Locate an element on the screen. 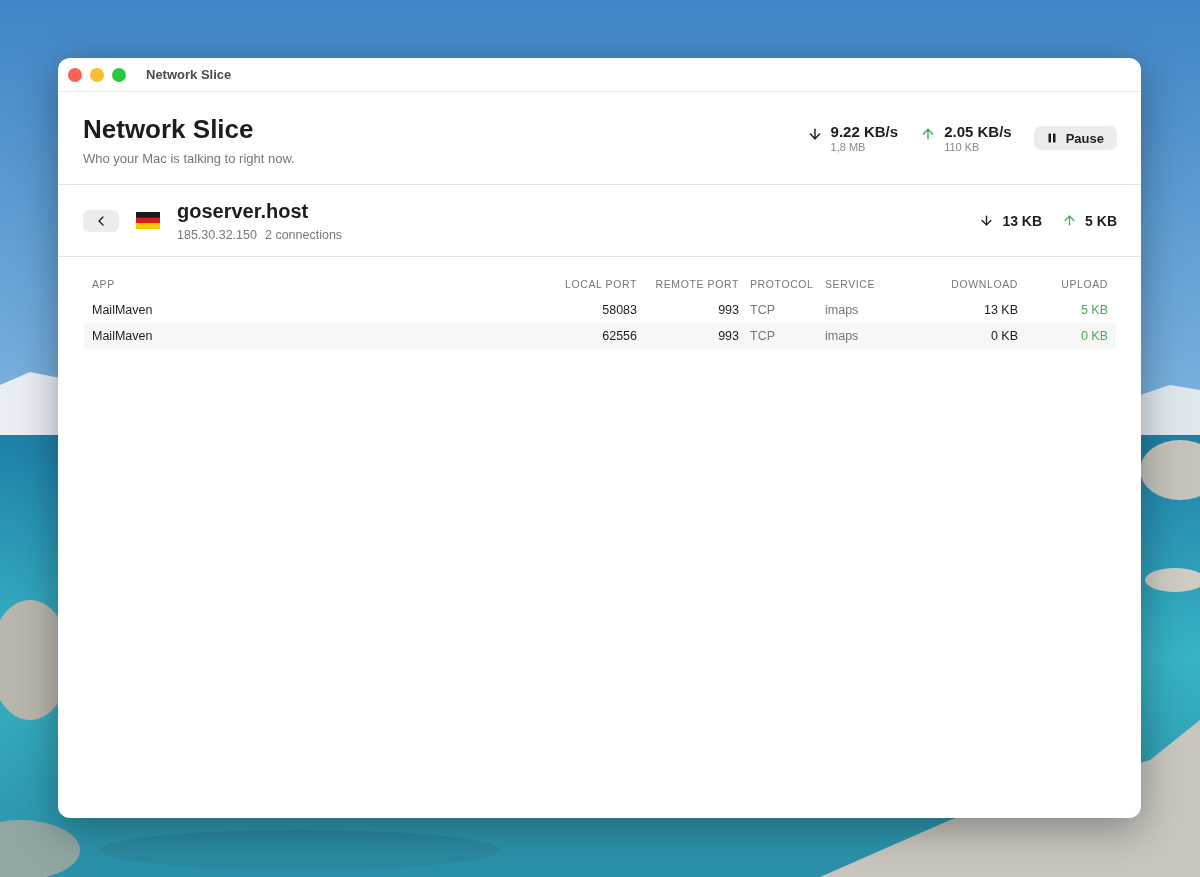  download-icon is located at coordinates (987, 220).